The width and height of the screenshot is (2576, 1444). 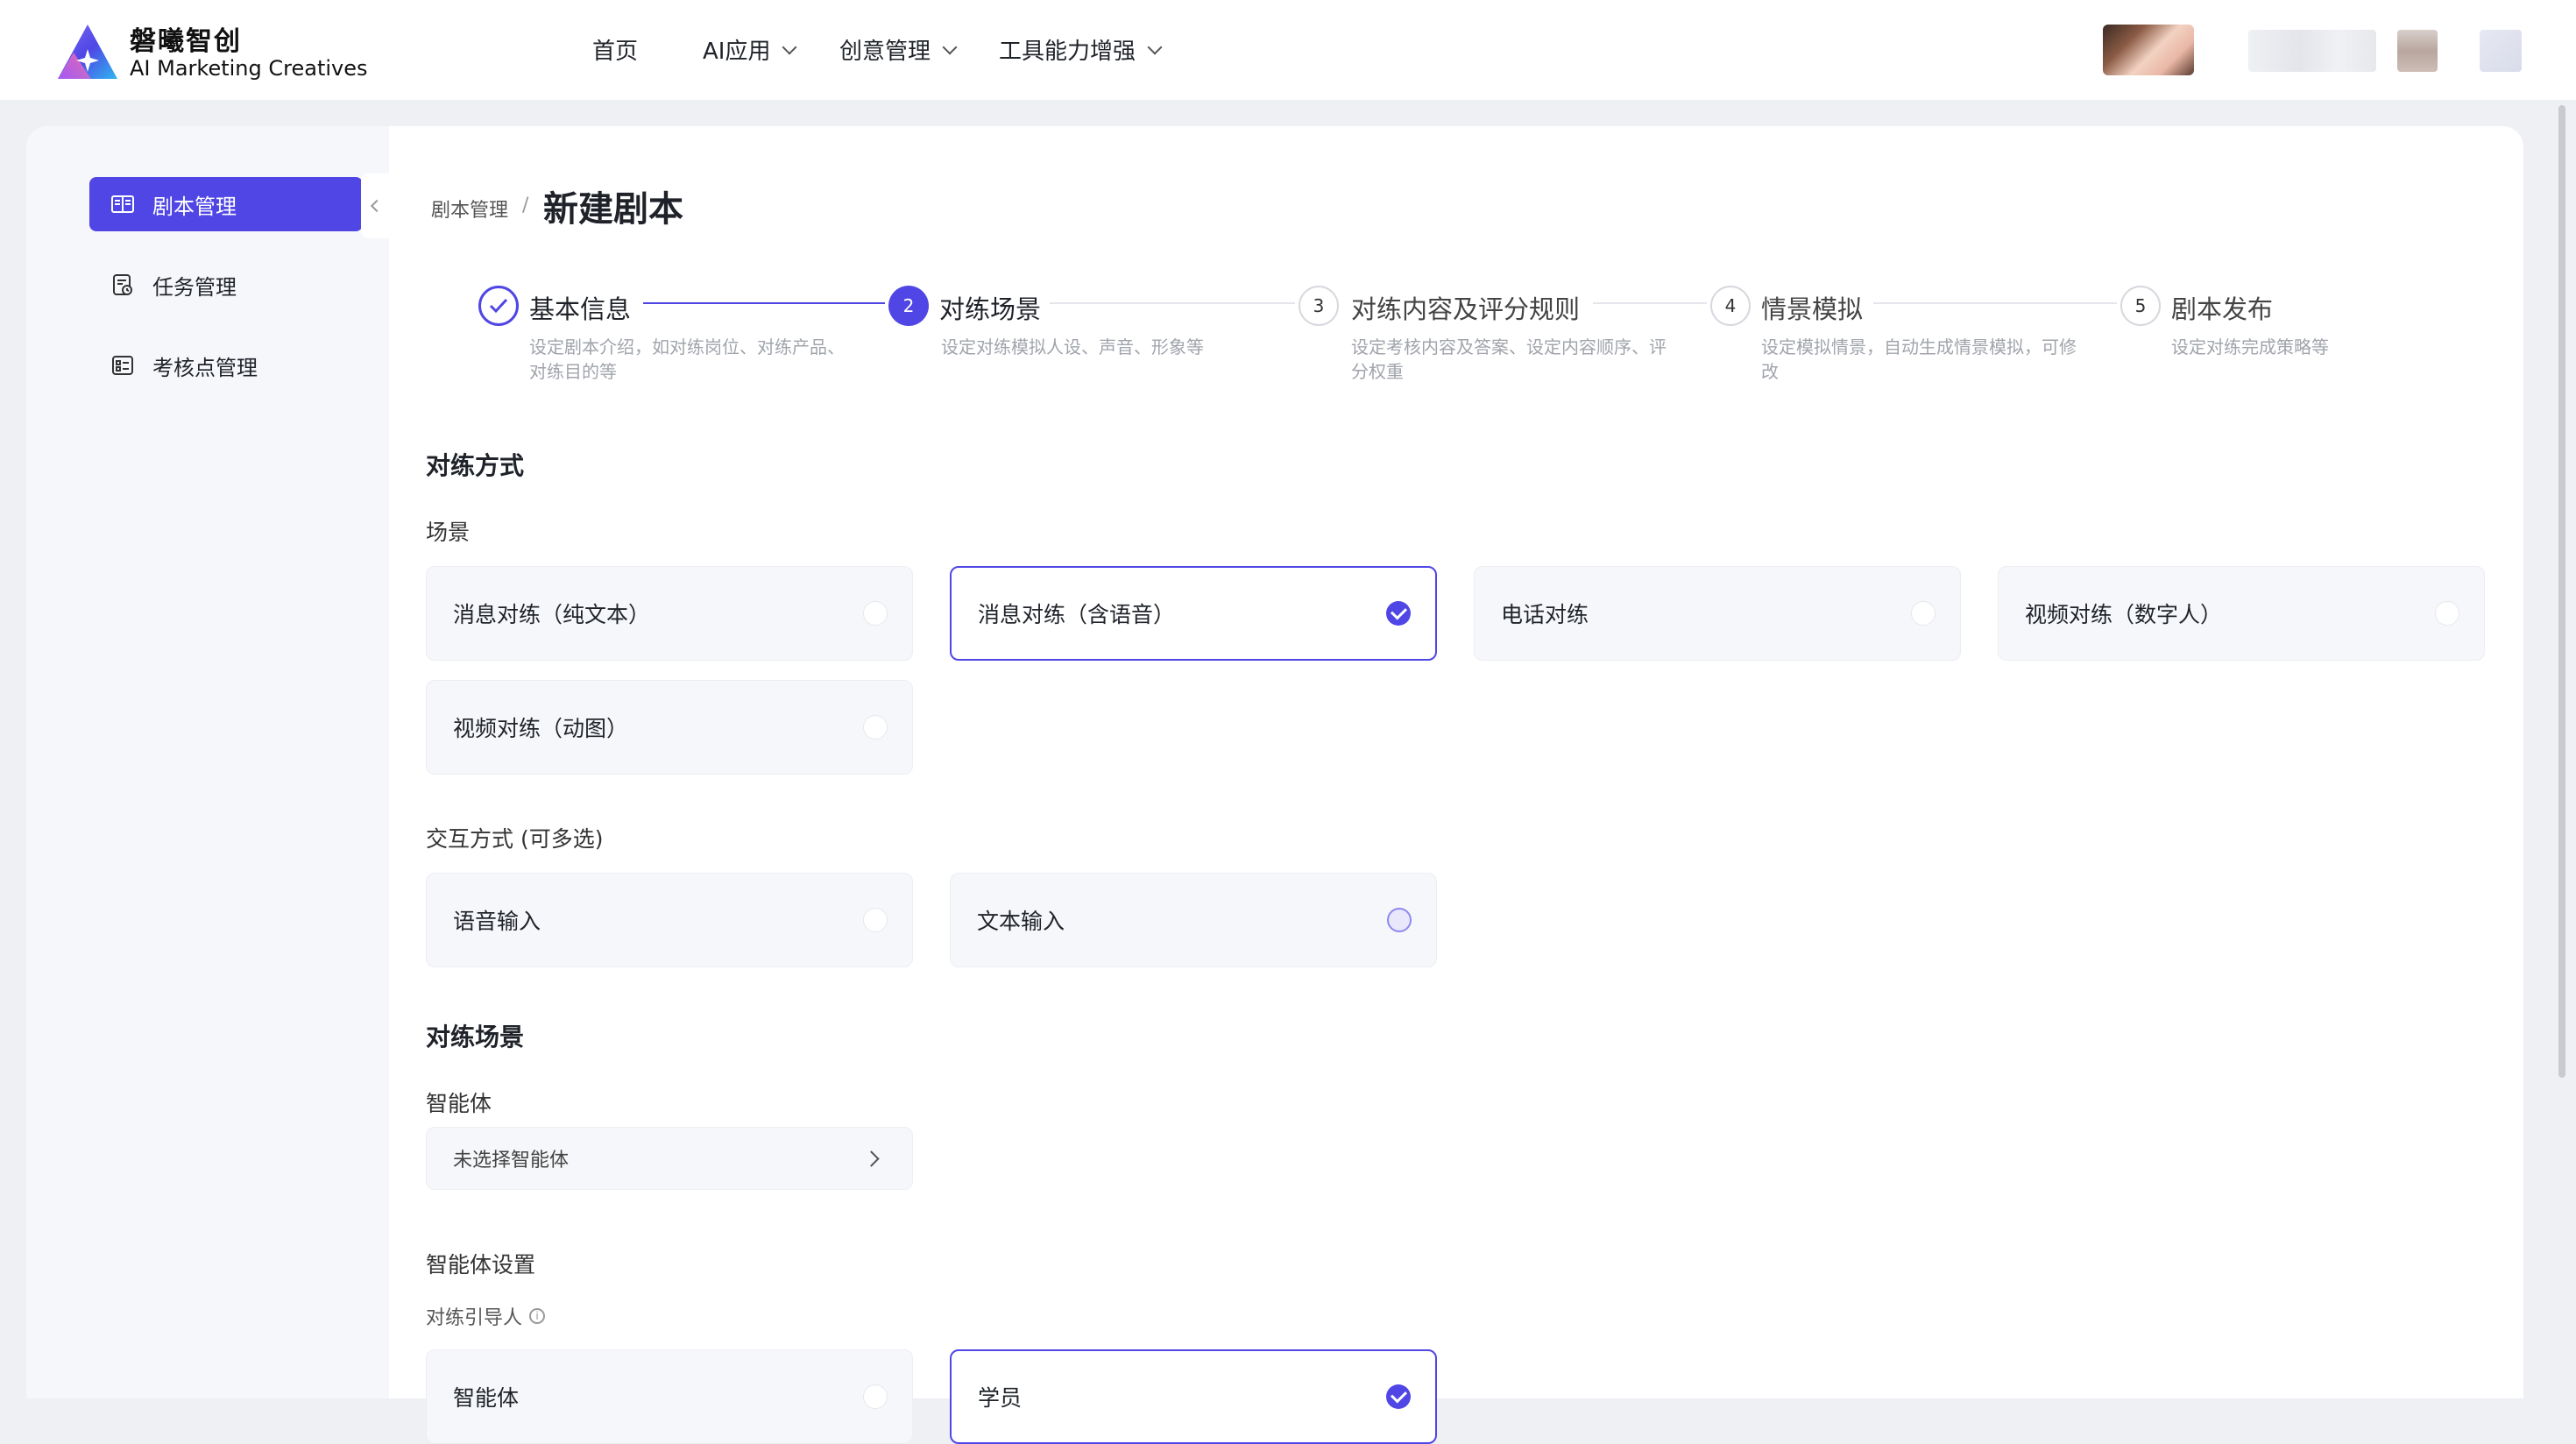 What do you see at coordinates (875, 920) in the screenshot?
I see `checkbox-unchecked-icon` at bounding box center [875, 920].